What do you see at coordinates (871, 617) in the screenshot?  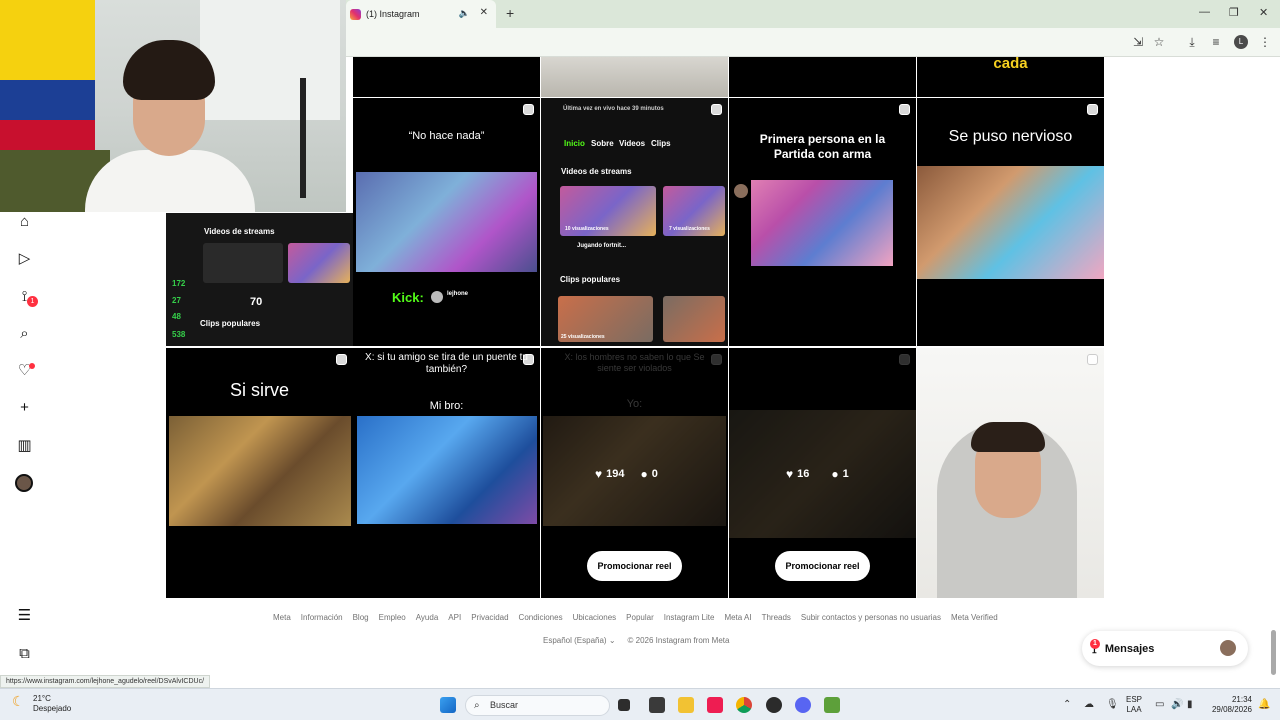 I see `footer-link: Subir contactos y personas no usuarias` at bounding box center [871, 617].